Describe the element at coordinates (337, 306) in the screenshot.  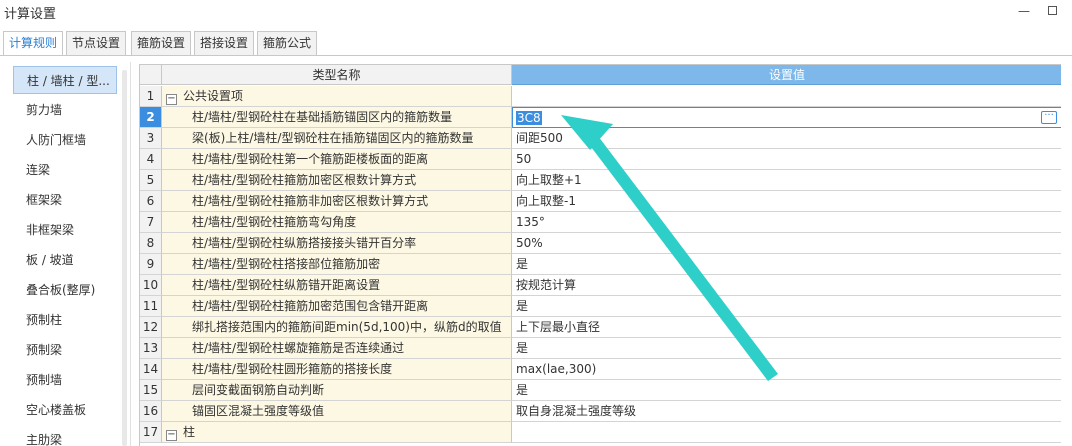
I see `row-name: 柱/墙柱/型钢砼柱箍筋加密范围包含错开距离` at that location.